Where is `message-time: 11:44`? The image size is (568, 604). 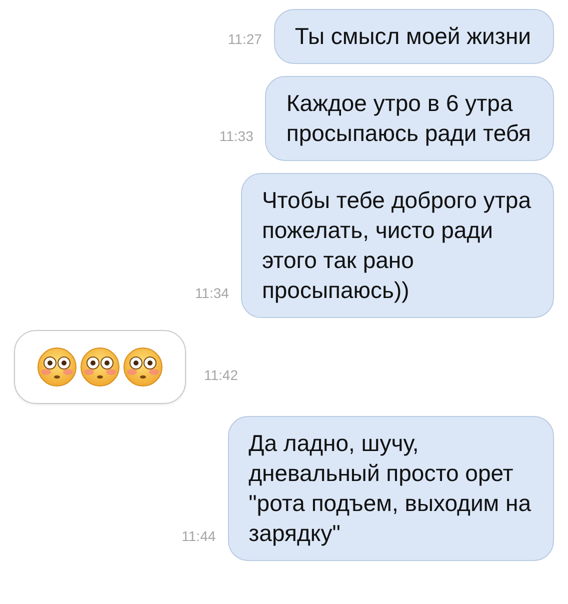
message-time: 11:44 is located at coordinates (199, 536).